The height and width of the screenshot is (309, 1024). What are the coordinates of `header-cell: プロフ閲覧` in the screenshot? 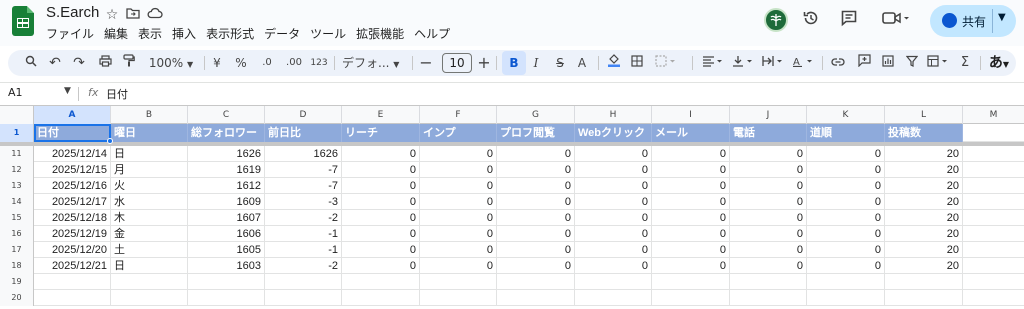 It's located at (536, 133).